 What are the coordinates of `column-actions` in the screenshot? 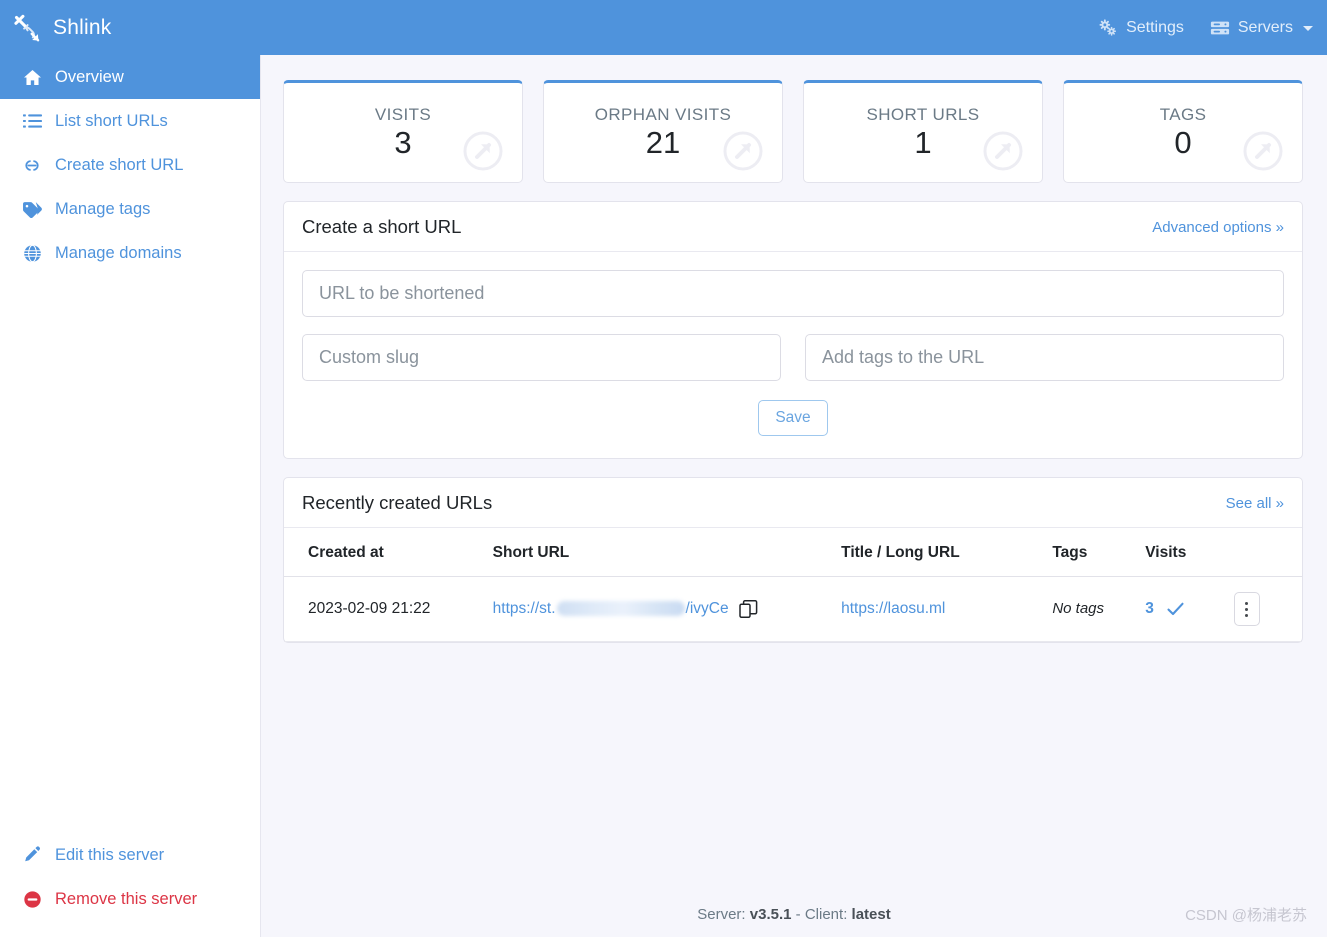 It's located at (1263, 552).